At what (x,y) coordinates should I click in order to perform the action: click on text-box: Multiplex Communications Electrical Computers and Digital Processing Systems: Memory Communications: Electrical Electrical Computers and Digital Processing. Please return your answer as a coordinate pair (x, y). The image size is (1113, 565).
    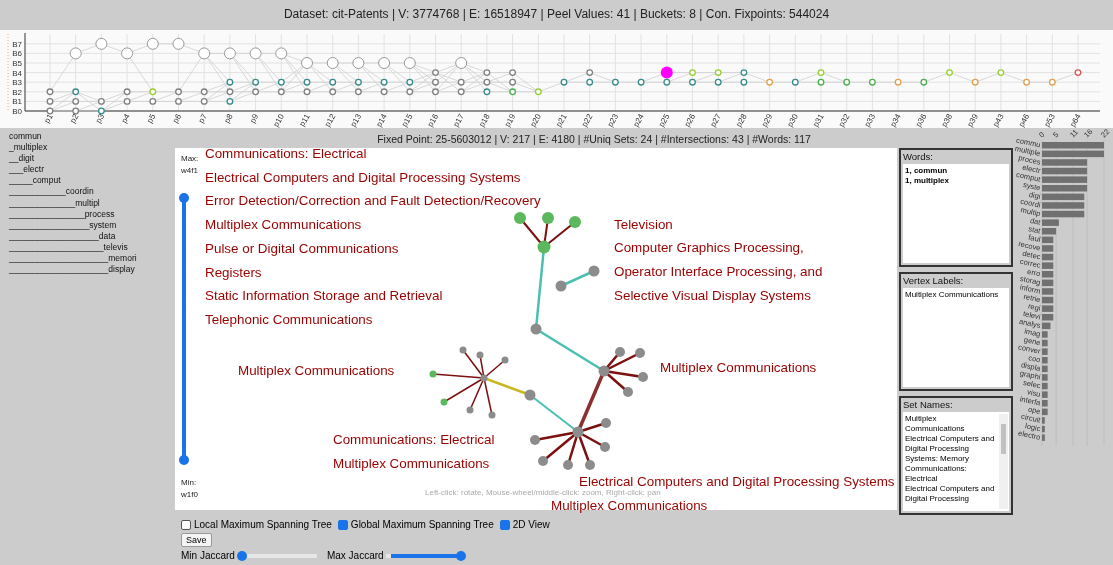
    Looking at the image, I should click on (956, 461).